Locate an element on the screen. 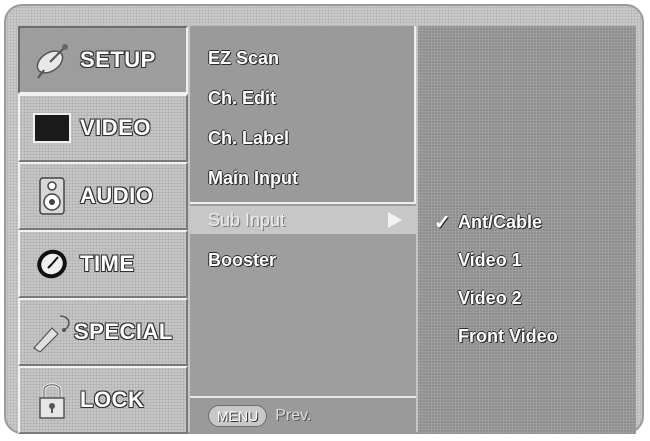  option-front-video: Front Video is located at coordinates (508, 336).